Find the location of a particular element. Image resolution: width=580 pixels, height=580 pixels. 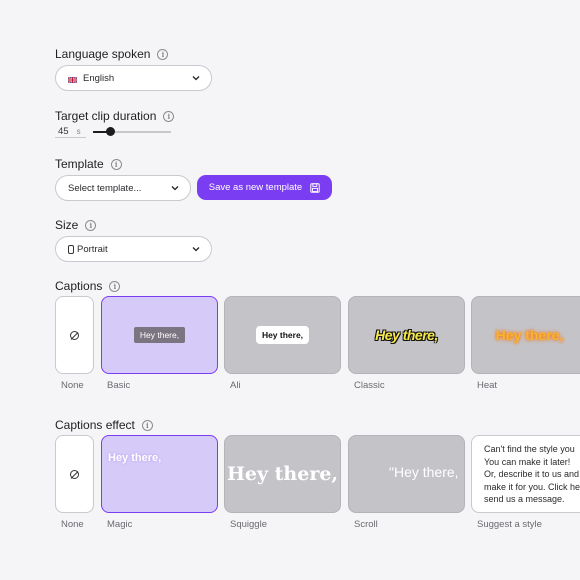

suggest-line: Or, describe it to us and is located at coordinates (532, 474).